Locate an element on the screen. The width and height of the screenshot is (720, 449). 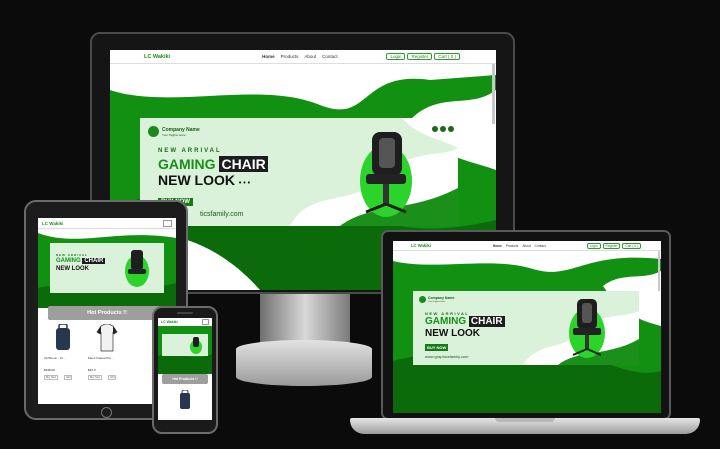
product-card: Opfhnenn - Yo... $198.00 Buy Now Add is located at coordinates (63, 354).